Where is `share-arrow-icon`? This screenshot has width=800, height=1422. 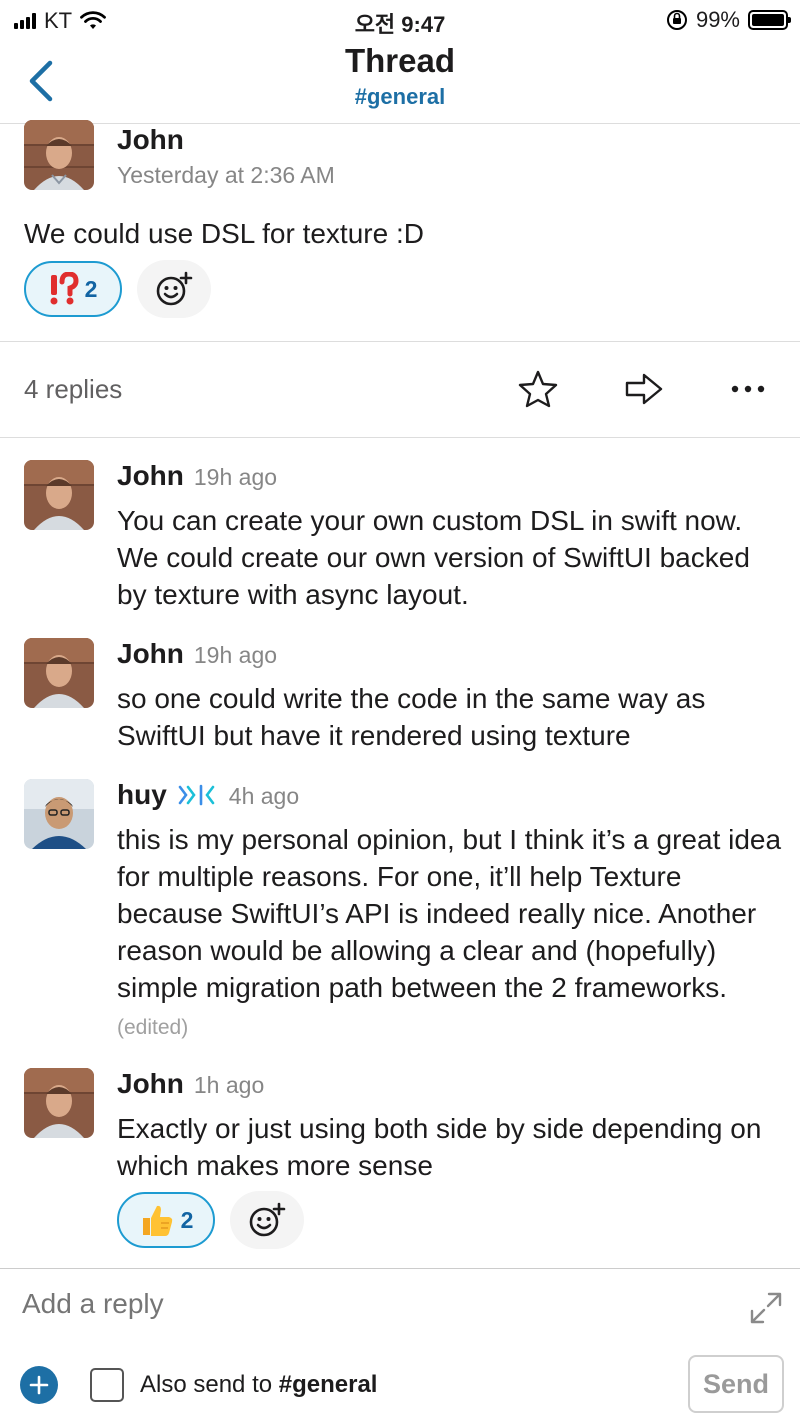 share-arrow-icon is located at coordinates (644, 389).